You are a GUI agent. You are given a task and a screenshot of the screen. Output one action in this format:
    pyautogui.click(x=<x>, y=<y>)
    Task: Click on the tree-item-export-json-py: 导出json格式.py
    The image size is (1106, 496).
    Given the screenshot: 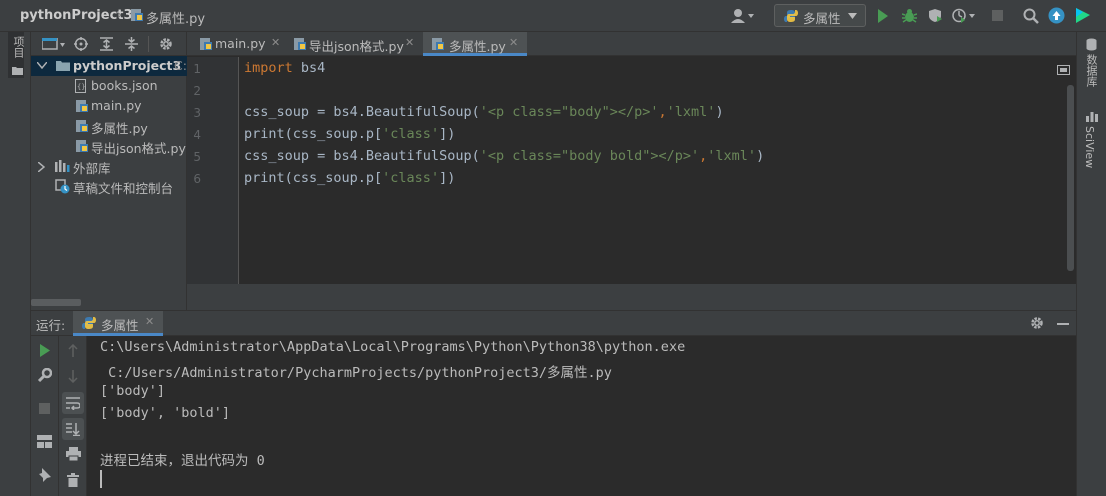 What is the action you would take?
    pyautogui.click(x=109, y=146)
    